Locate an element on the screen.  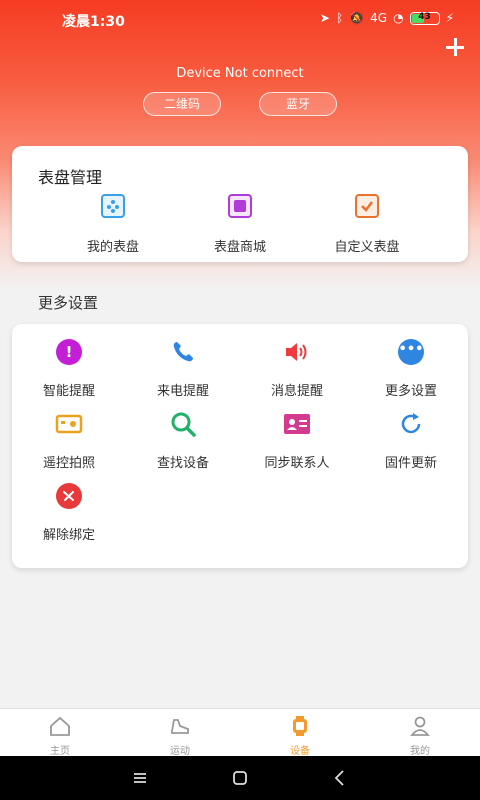
custom-dial-item: 自定义表盘 is located at coordinates (367, 224).